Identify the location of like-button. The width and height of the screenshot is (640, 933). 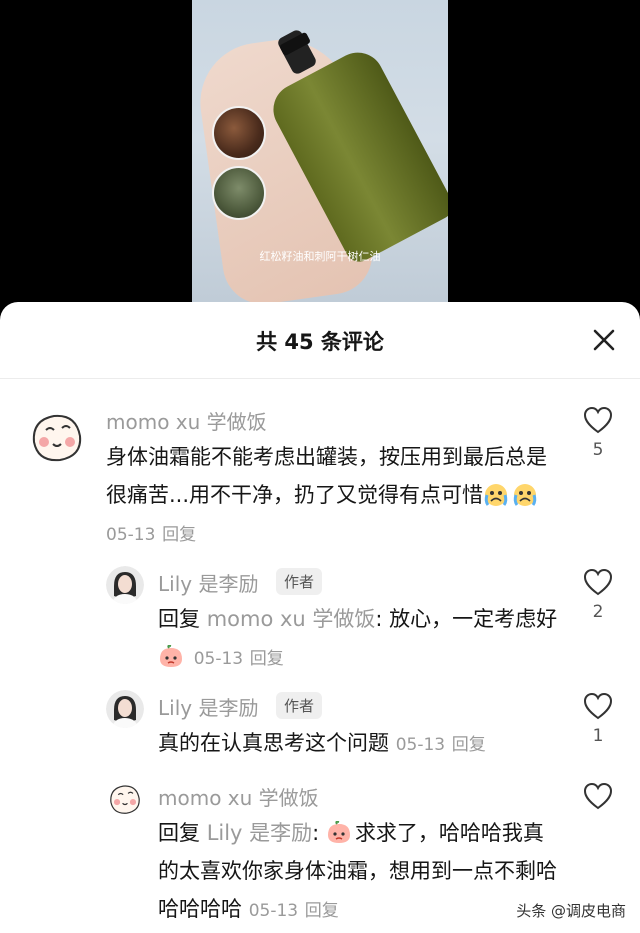
(598, 799).